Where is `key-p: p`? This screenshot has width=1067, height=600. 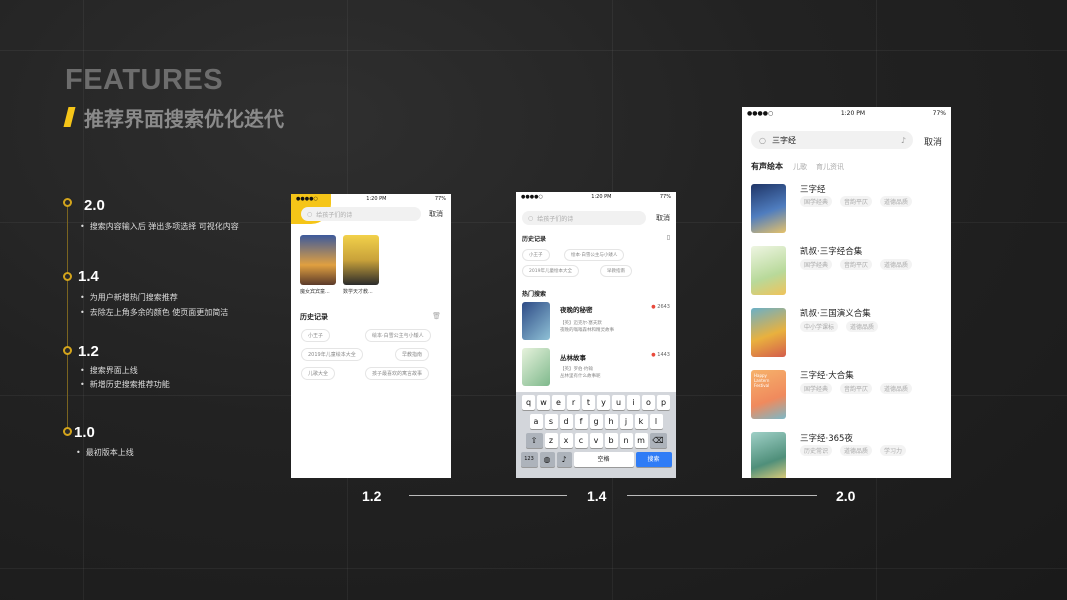
key-p: p is located at coordinates (663, 402).